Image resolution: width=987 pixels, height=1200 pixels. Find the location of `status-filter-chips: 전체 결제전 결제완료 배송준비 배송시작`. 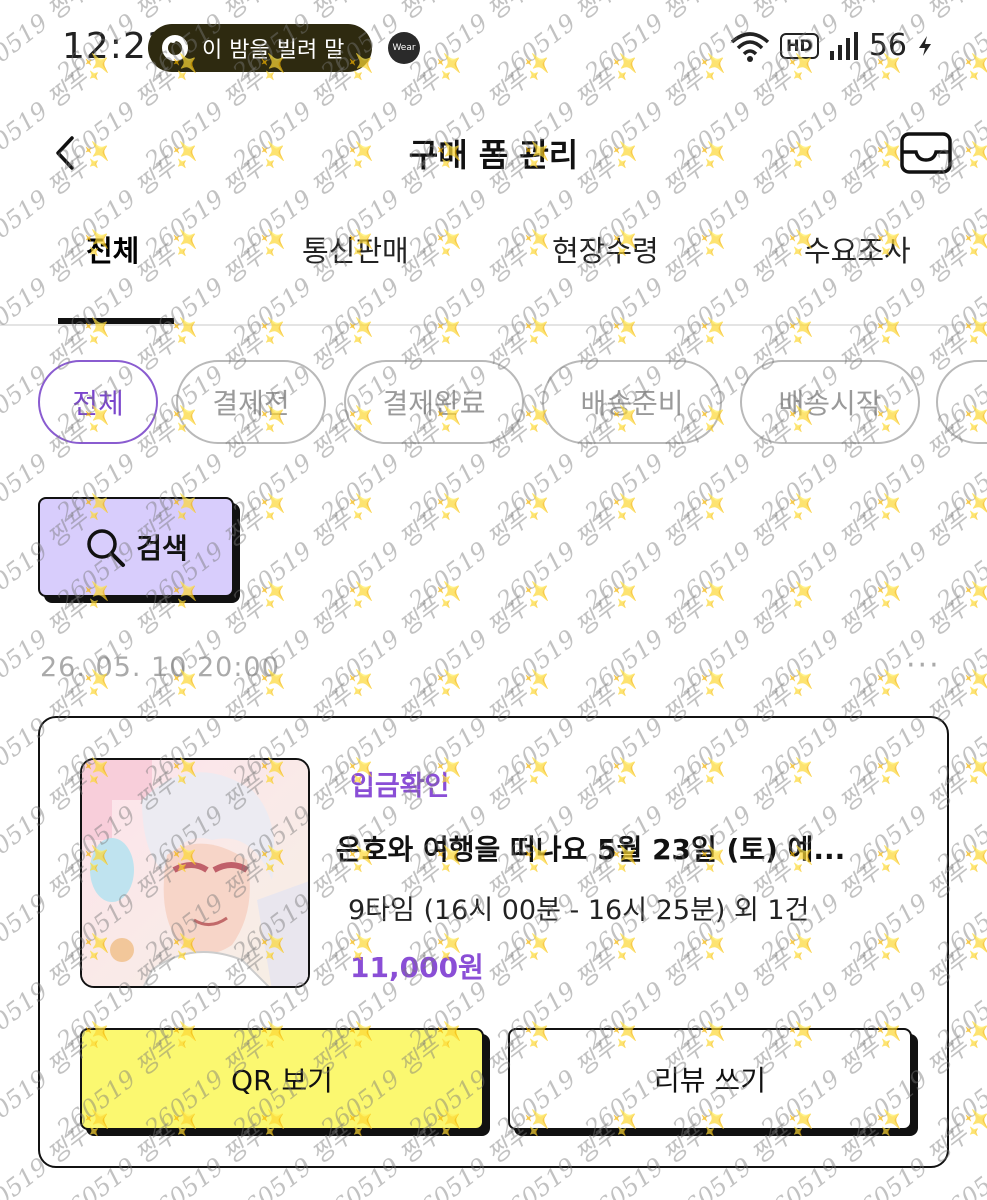

status-filter-chips: 전체 결제전 결제완료 배송준비 배송시작 is located at coordinates (493, 402).